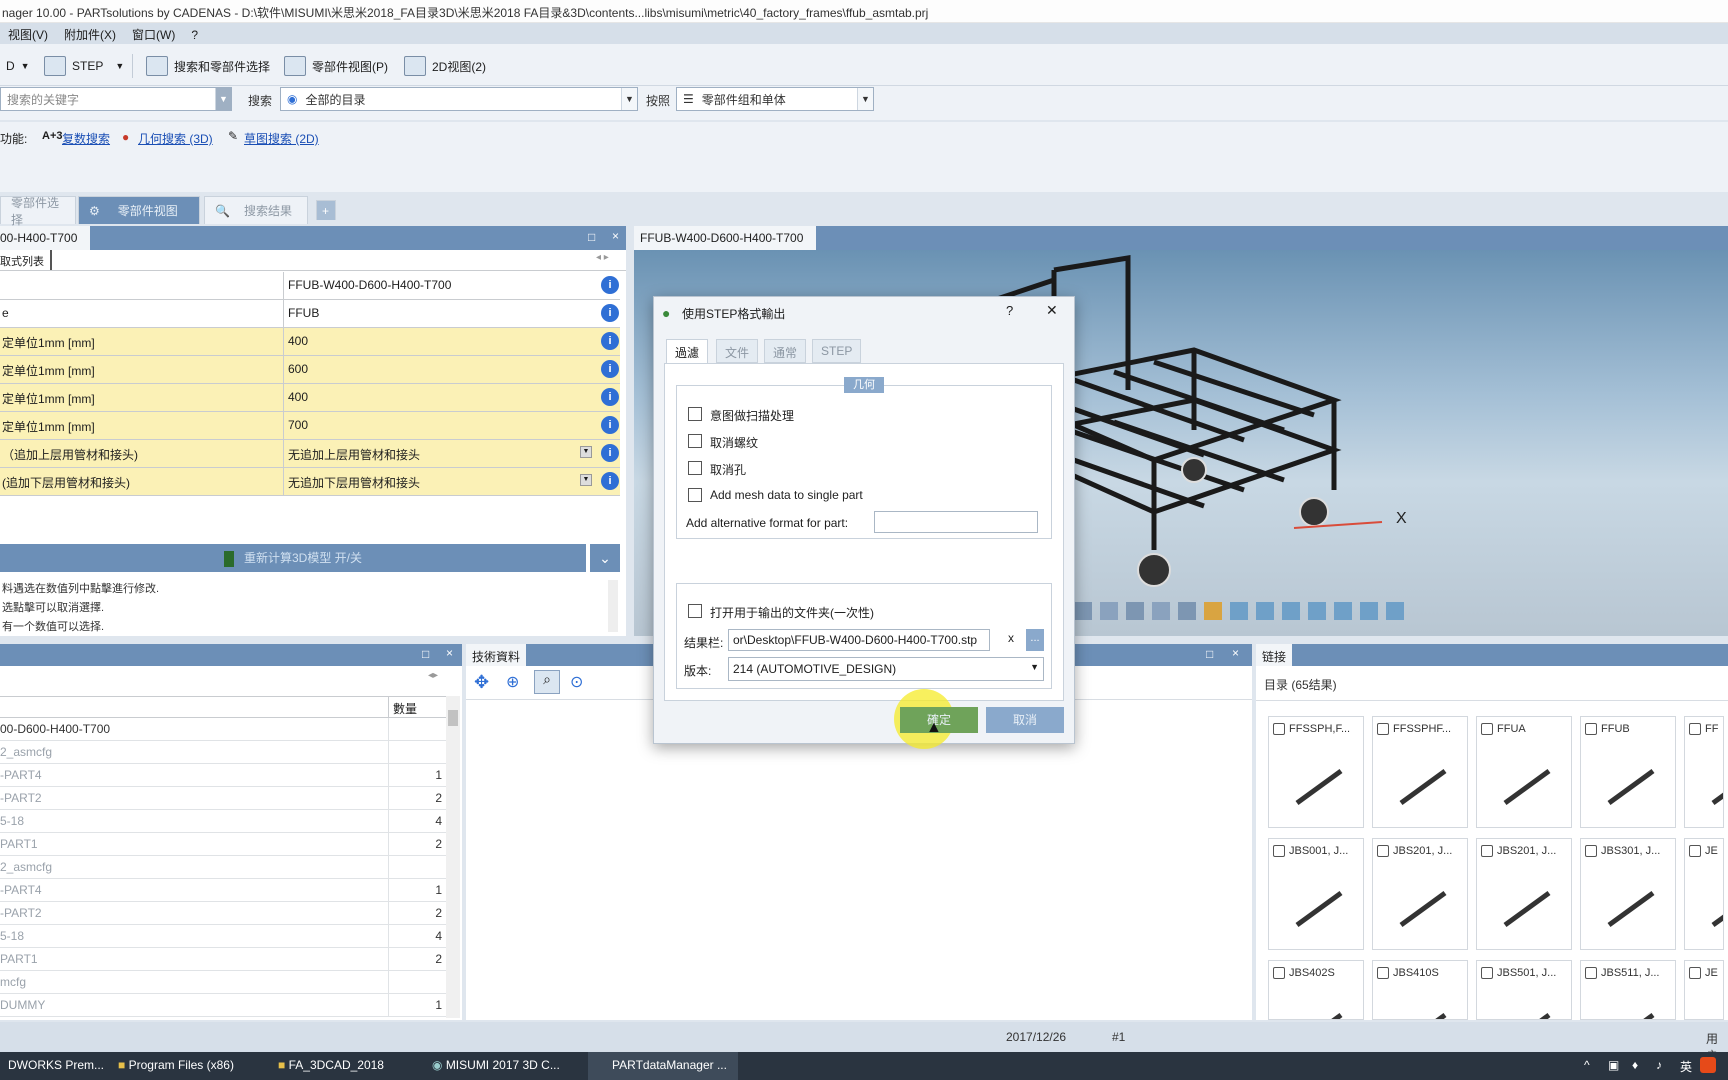 Image resolution: width=1728 pixels, height=1080 pixels. I want to click on help-button: ?, so click(1009, 310).